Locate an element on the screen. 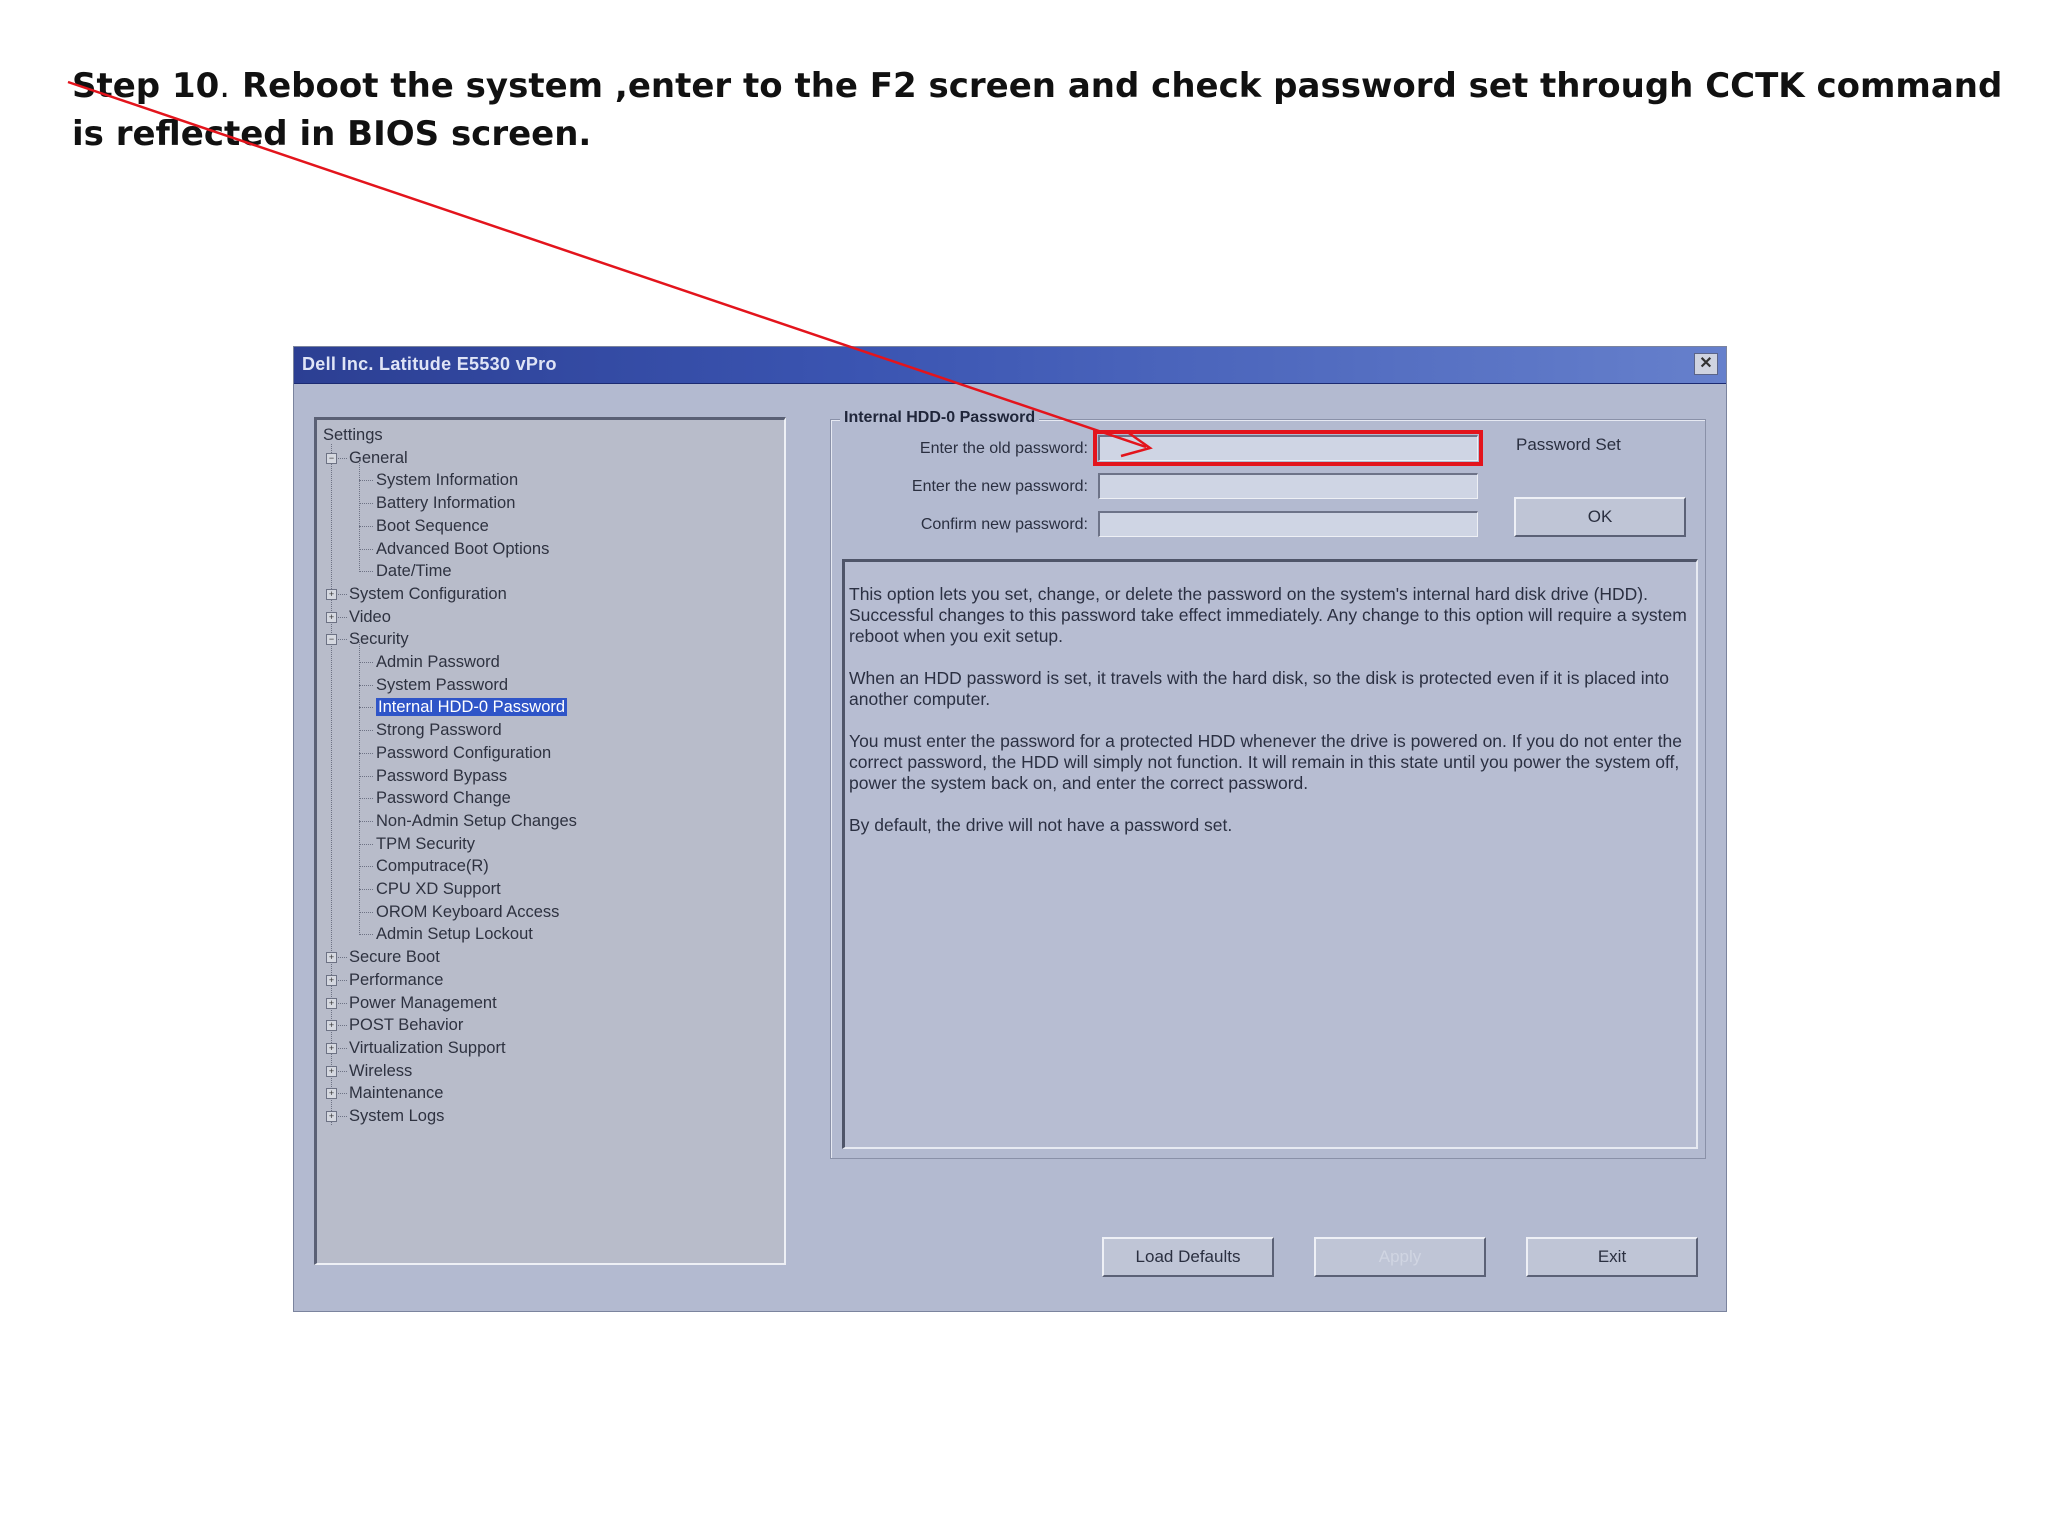  tree-item-general: General is located at coordinates (378, 458).